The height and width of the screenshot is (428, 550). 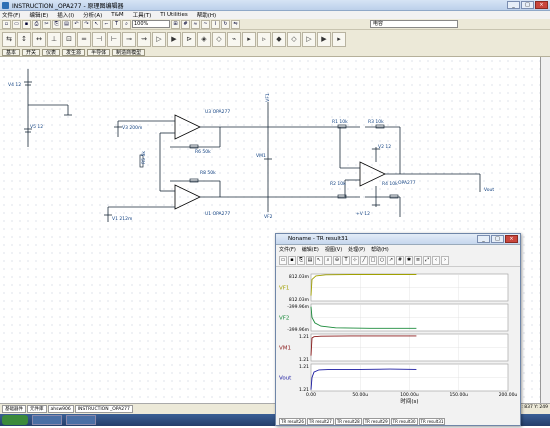 What do you see at coordinates (6, 24) in the screenshot?
I see `new-file-icon: ▫` at bounding box center [6, 24].